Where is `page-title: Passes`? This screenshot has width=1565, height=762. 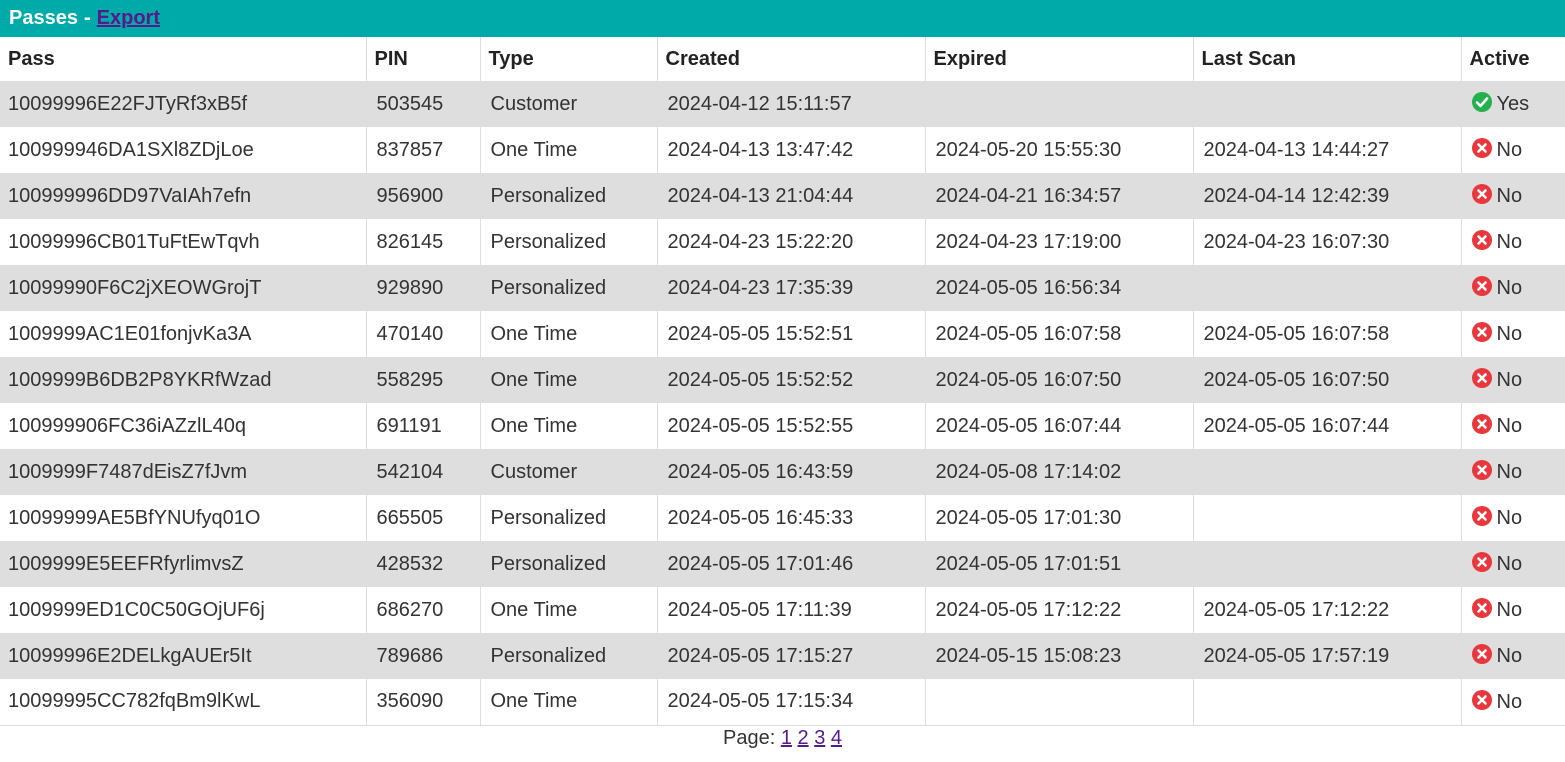
page-title: Passes is located at coordinates (43, 18).